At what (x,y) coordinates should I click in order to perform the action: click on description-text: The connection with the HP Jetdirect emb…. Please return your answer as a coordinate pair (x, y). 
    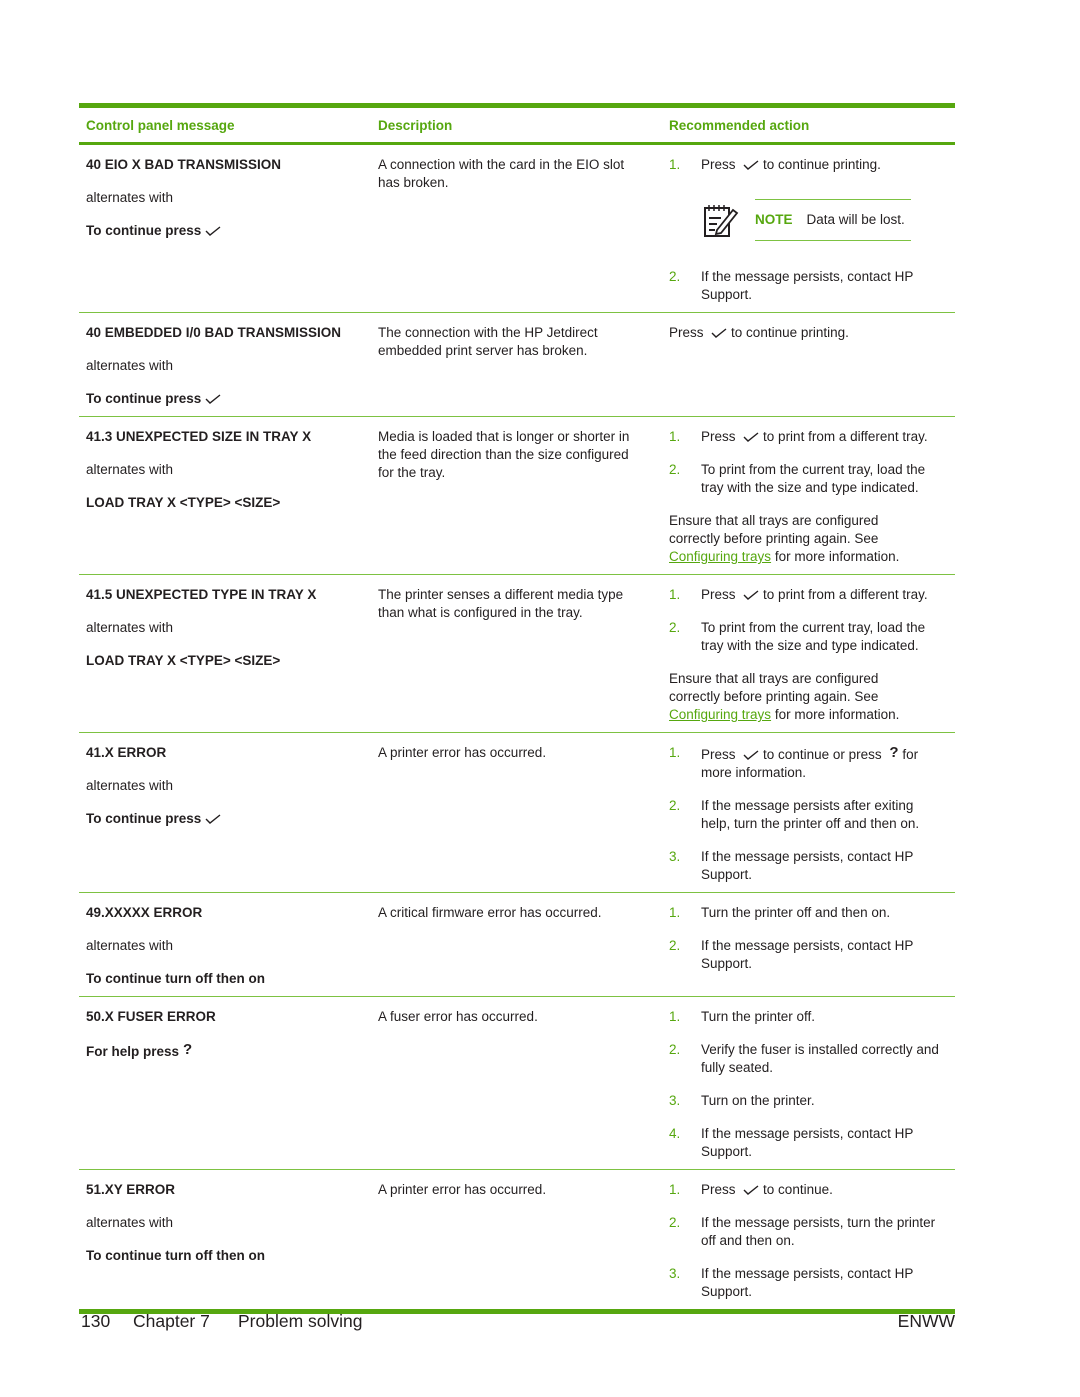
    Looking at the image, I should click on (488, 341).